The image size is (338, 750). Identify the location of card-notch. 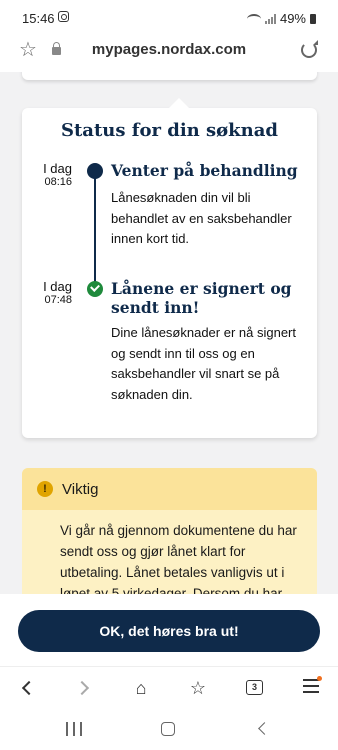
(179, 103).